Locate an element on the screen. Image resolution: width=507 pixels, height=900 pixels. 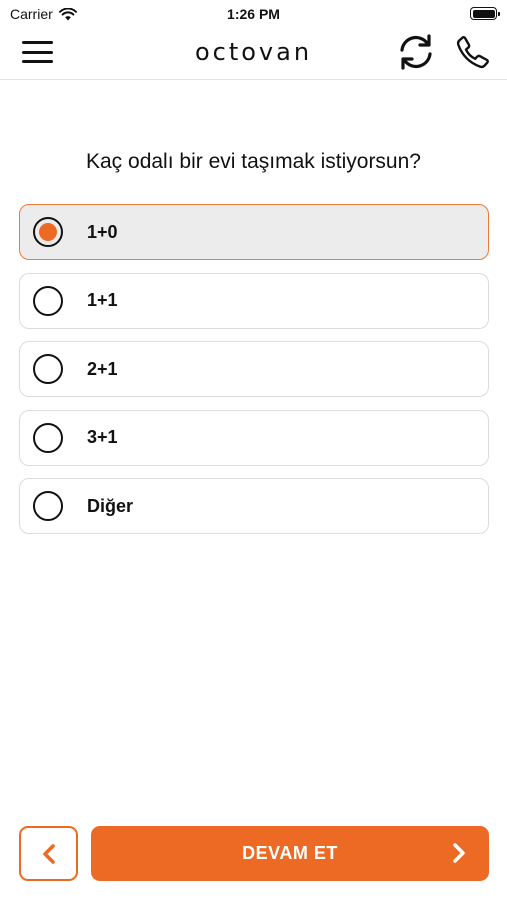
status-bar: Carrier 1:26 PM is located at coordinates (253, 14).